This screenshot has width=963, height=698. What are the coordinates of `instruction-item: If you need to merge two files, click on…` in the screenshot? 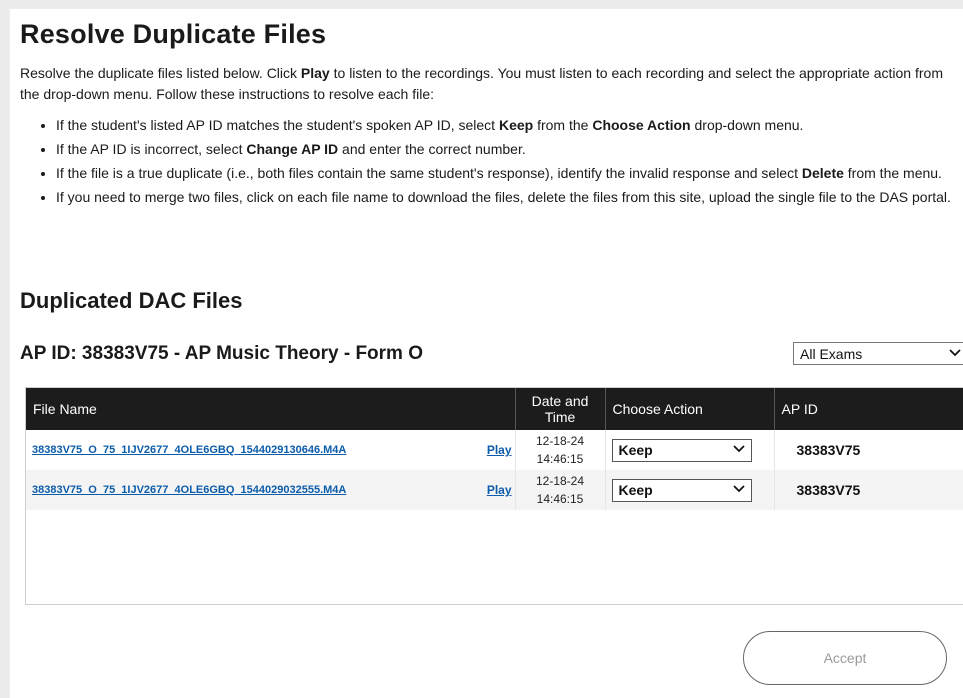 It's located at (509, 197).